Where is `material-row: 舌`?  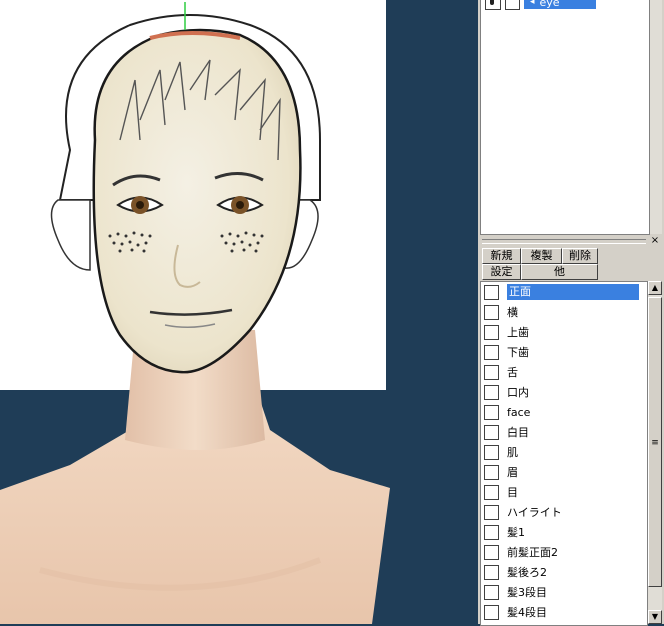
material-row: 舌 is located at coordinates (564, 372).